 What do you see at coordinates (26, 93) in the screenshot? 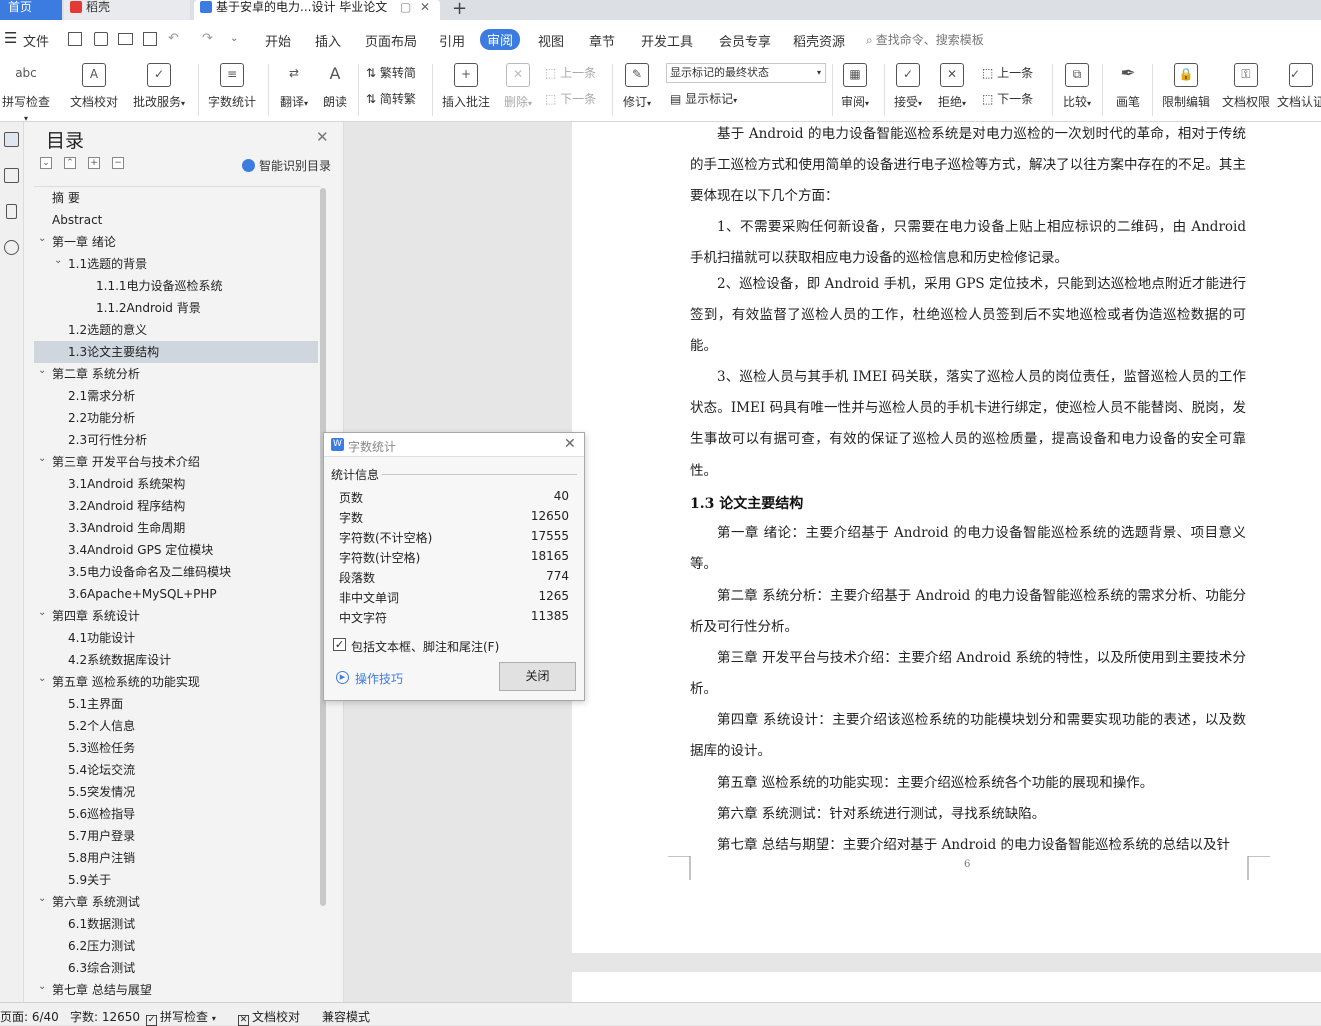
I see `spell-check-button: abc 拼写检查▾` at bounding box center [26, 93].